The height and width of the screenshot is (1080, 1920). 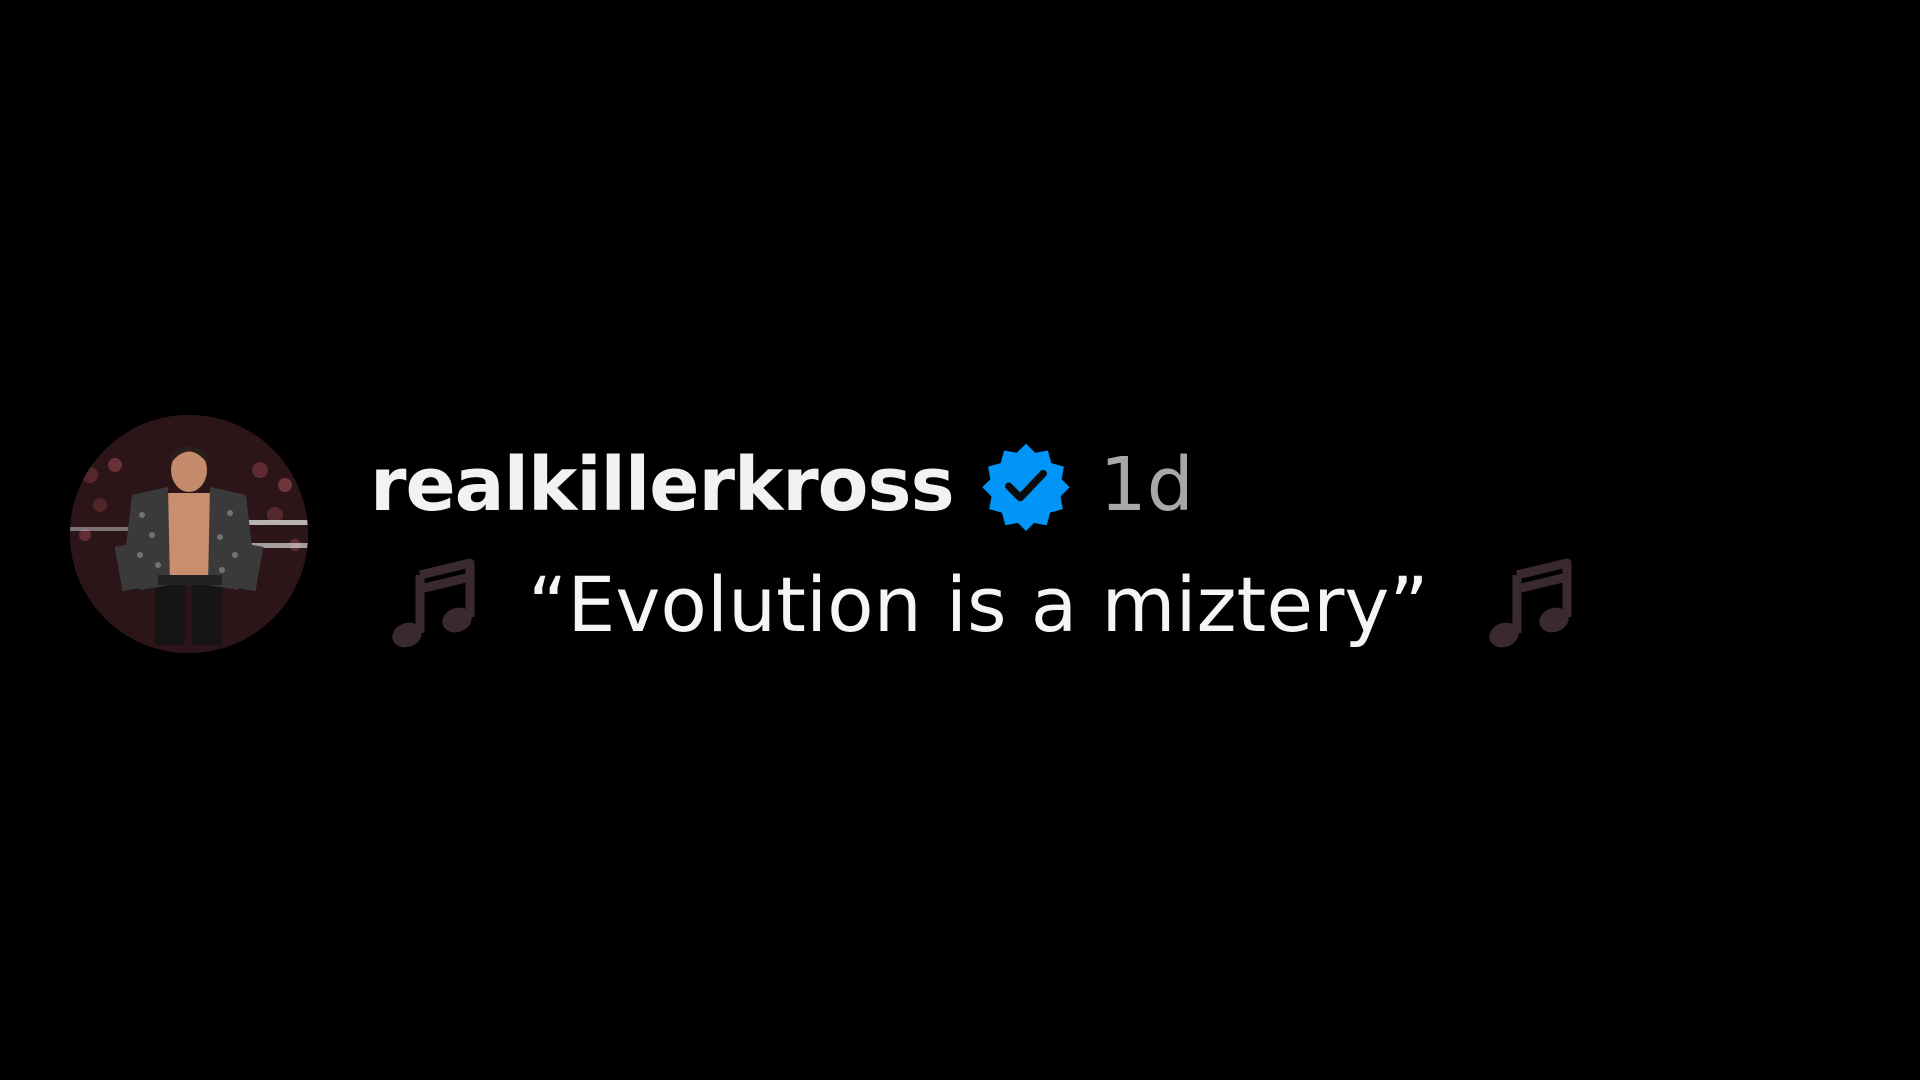 I want to click on comment-header: realkillerkross 1d, so click(x=973, y=485).